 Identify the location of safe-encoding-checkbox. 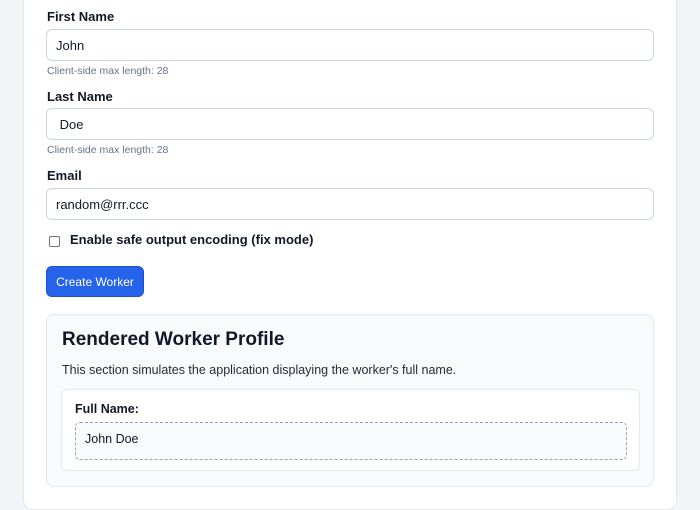
(54, 241).